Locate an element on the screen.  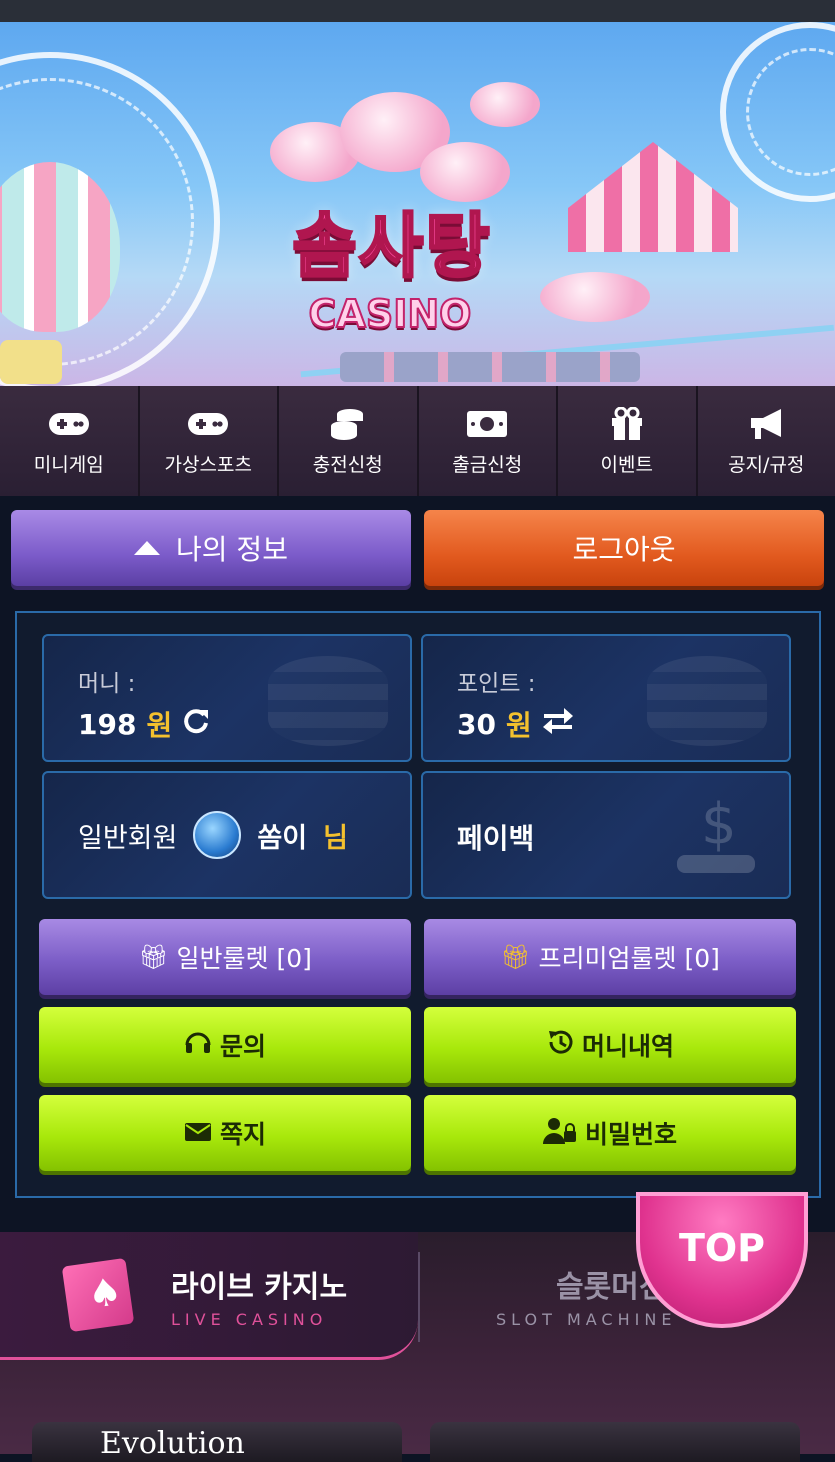
nav-label: 공지/규정 is located at coordinates (766, 463).